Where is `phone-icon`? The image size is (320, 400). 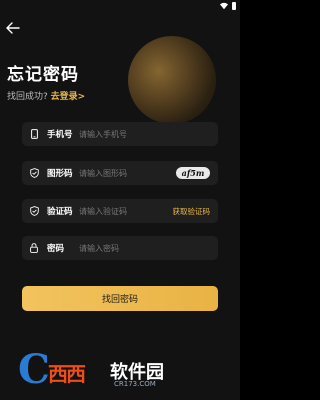
phone-icon is located at coordinates (34, 134).